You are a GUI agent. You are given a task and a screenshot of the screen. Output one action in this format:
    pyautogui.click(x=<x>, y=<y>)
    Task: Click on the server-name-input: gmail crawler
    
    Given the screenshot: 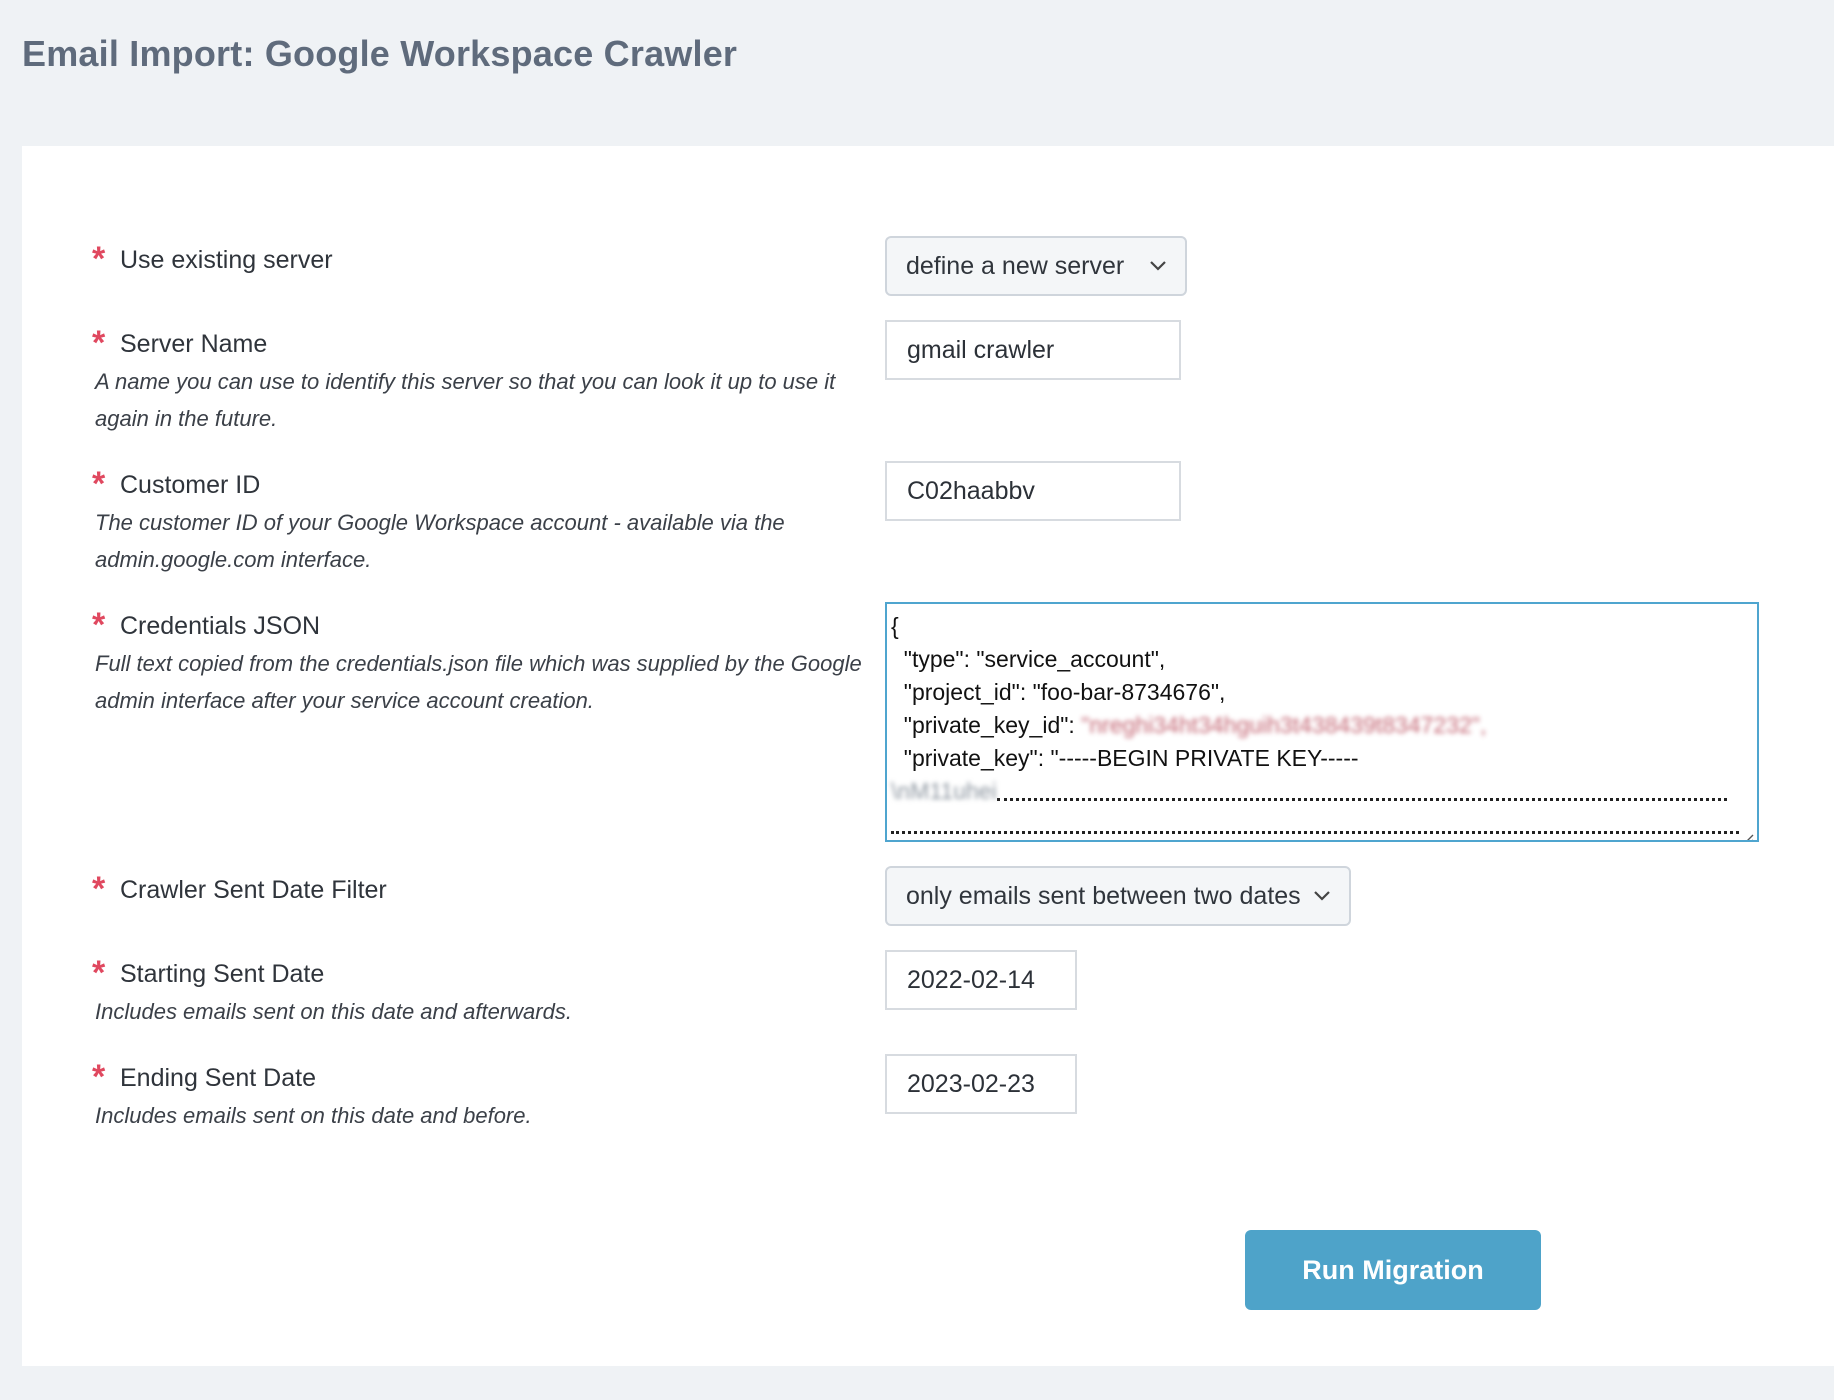 What is the action you would take?
    pyautogui.click(x=1033, y=350)
    